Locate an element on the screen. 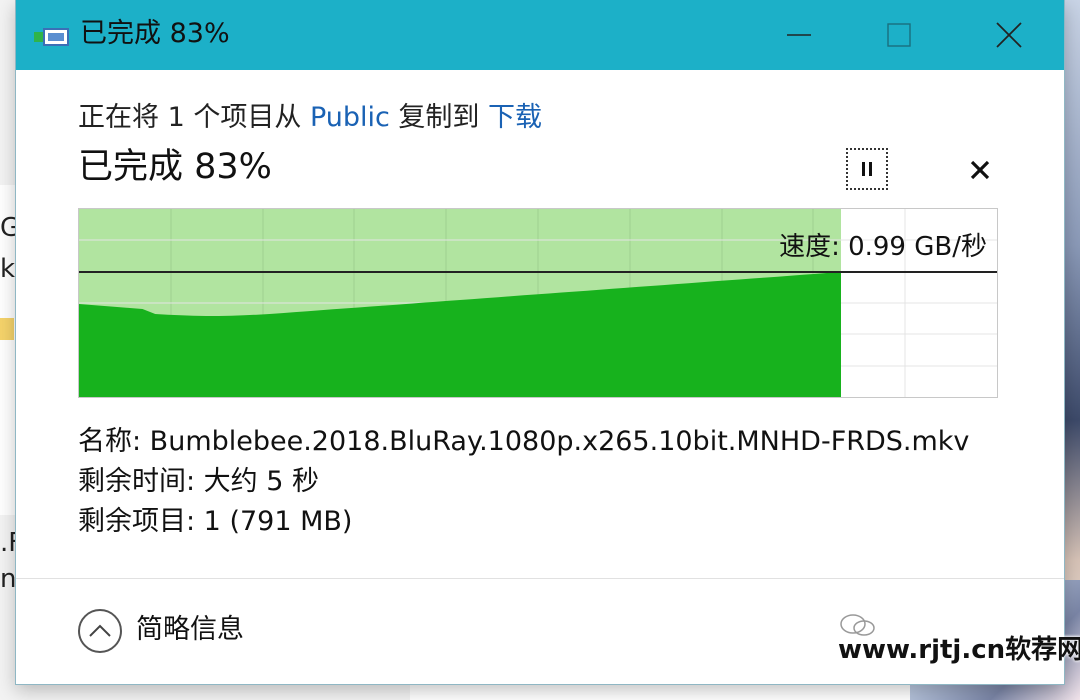  watermark: www.rjtj.cn软荐网 is located at coordinates (959, 650).